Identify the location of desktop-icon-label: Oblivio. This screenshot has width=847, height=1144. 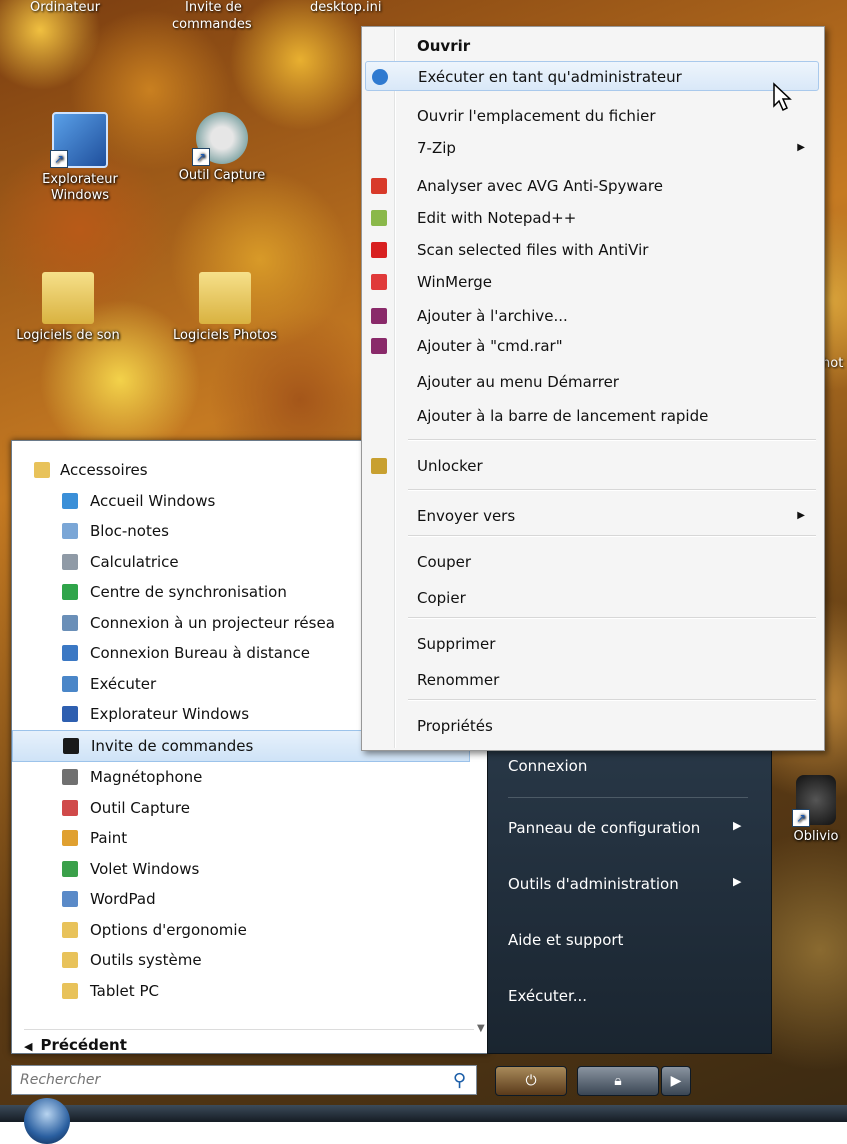
(816, 836).